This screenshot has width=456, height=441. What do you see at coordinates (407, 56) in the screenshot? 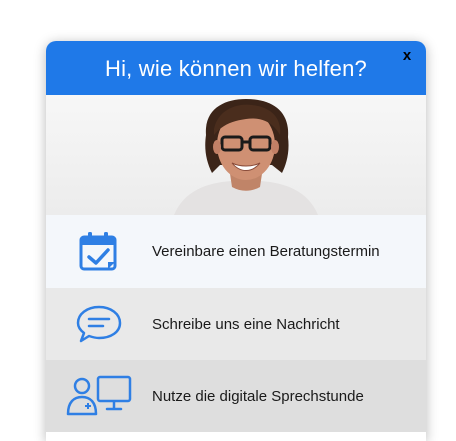
I see `close-button: x` at bounding box center [407, 56].